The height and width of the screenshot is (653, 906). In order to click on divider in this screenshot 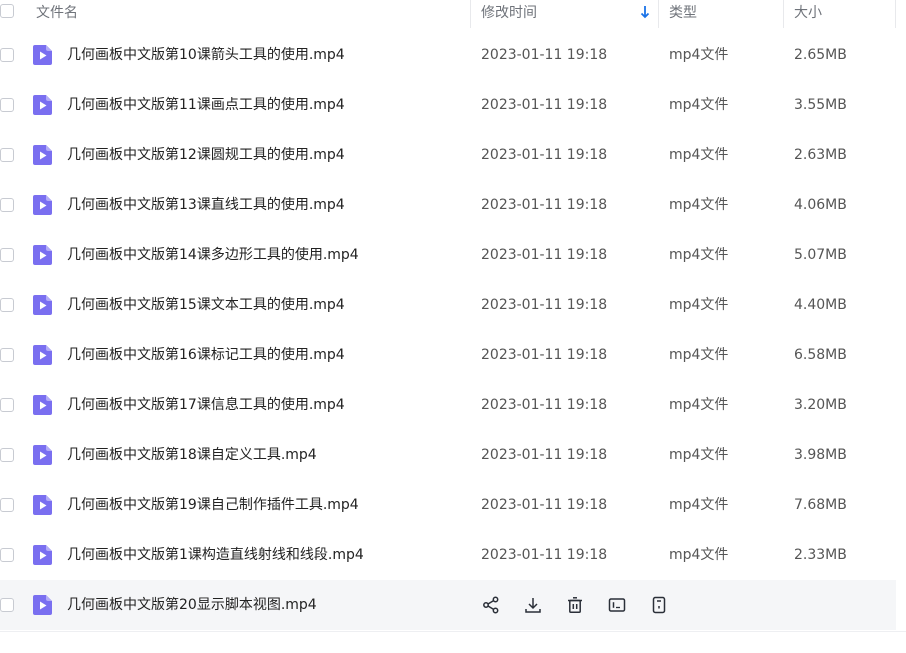, I will do `click(453, 631)`.